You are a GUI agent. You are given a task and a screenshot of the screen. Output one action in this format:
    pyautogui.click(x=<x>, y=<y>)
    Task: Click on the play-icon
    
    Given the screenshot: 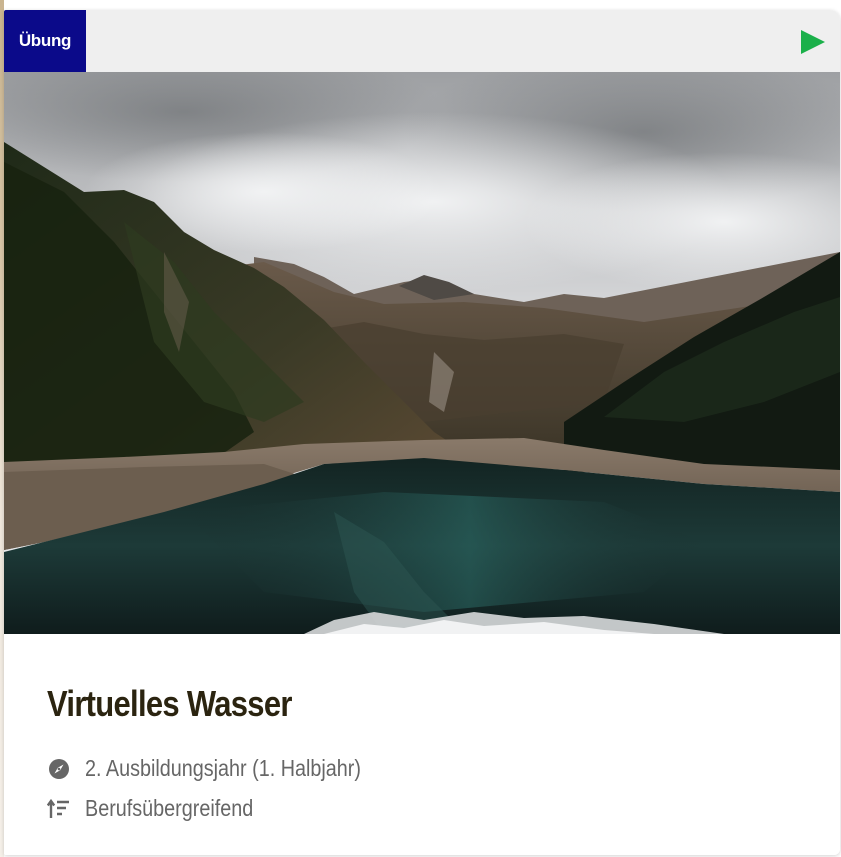 What is the action you would take?
    pyautogui.click(x=813, y=42)
    